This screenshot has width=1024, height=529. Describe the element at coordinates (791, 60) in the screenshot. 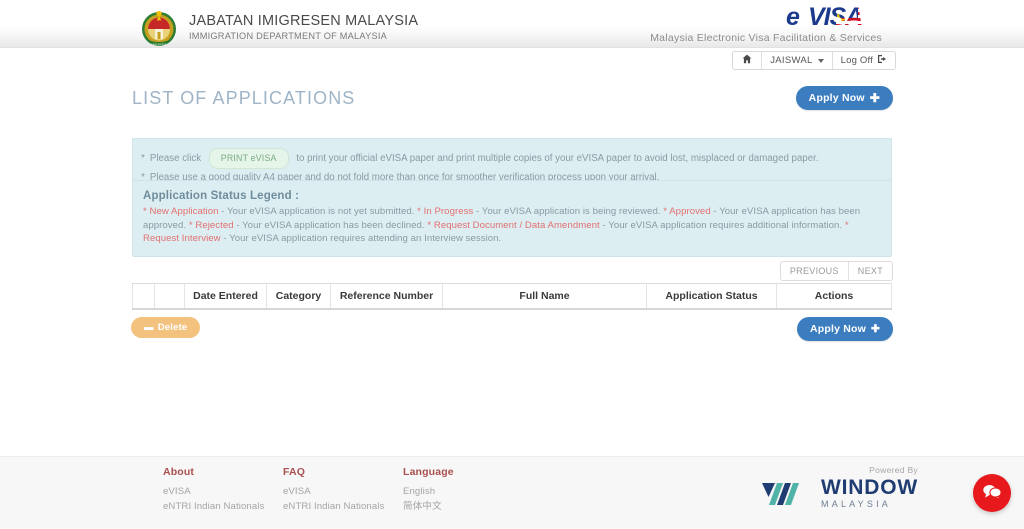

I see `username-label: JAISWAL` at that location.